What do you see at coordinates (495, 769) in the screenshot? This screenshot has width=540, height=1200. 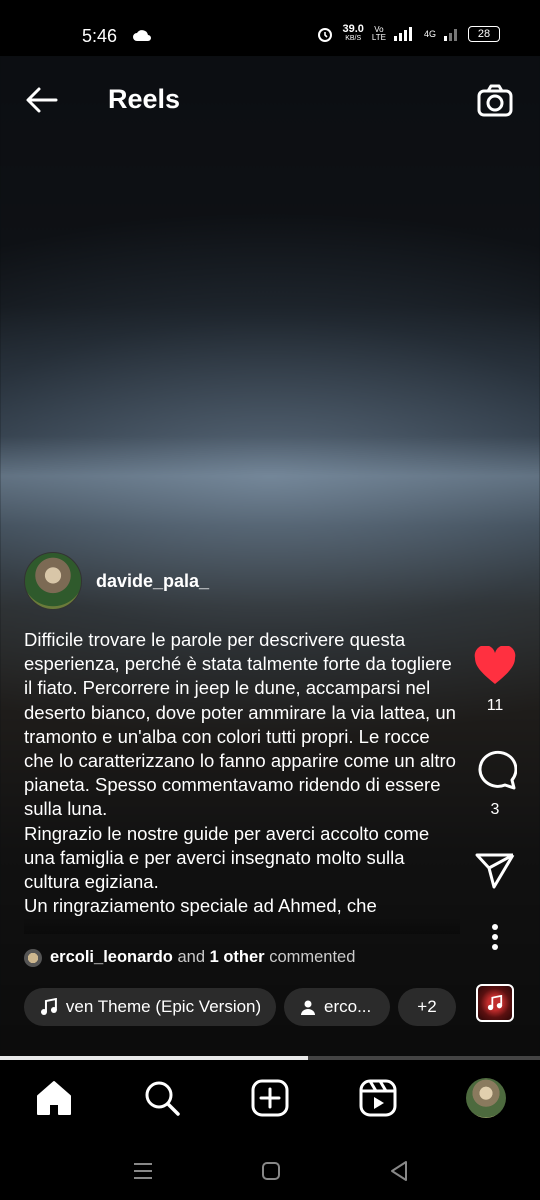 I see `comment-icon` at bounding box center [495, 769].